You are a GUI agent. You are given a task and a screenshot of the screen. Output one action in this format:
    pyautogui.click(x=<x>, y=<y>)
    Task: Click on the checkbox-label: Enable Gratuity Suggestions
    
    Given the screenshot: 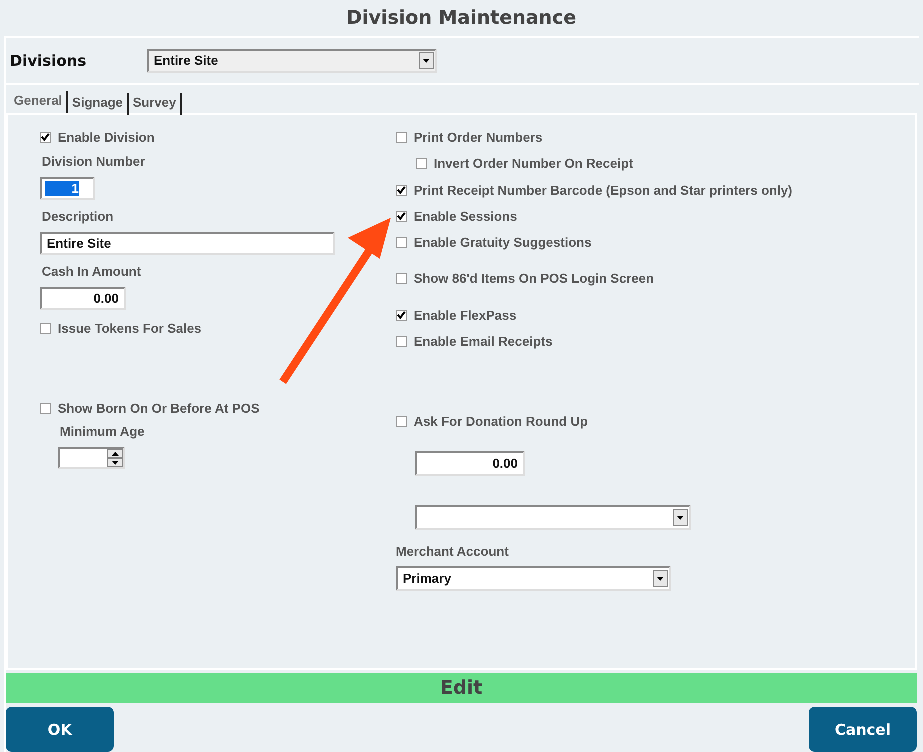 What is the action you would take?
    pyautogui.click(x=503, y=242)
    